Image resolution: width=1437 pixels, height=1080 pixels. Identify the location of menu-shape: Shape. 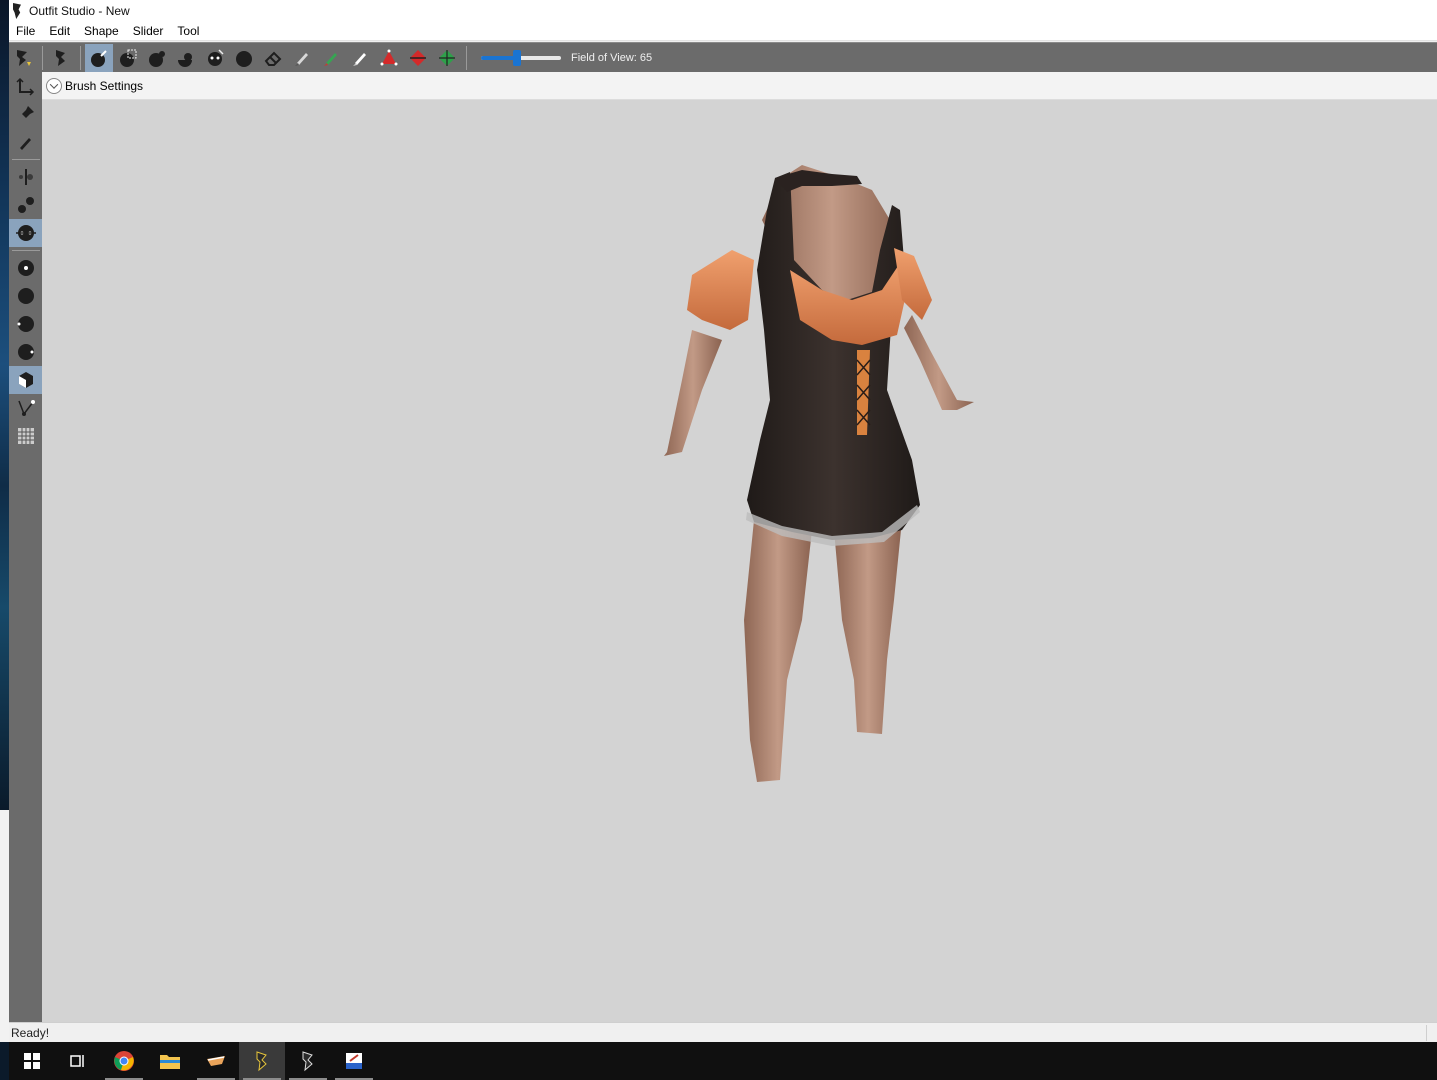
(101, 31).